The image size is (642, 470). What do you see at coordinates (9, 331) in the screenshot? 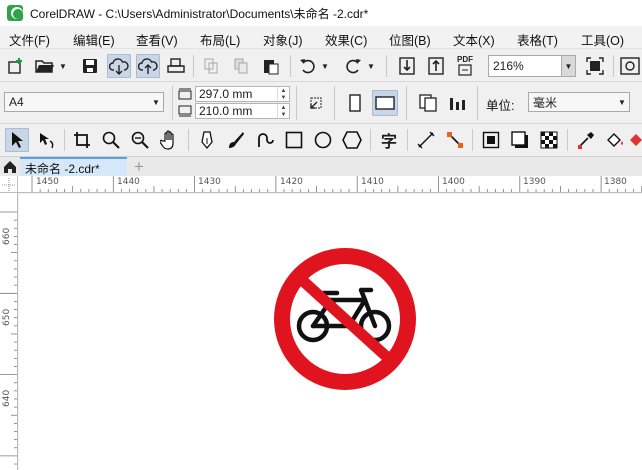
I see `vertical-ruler: 660 650 640` at bounding box center [9, 331].